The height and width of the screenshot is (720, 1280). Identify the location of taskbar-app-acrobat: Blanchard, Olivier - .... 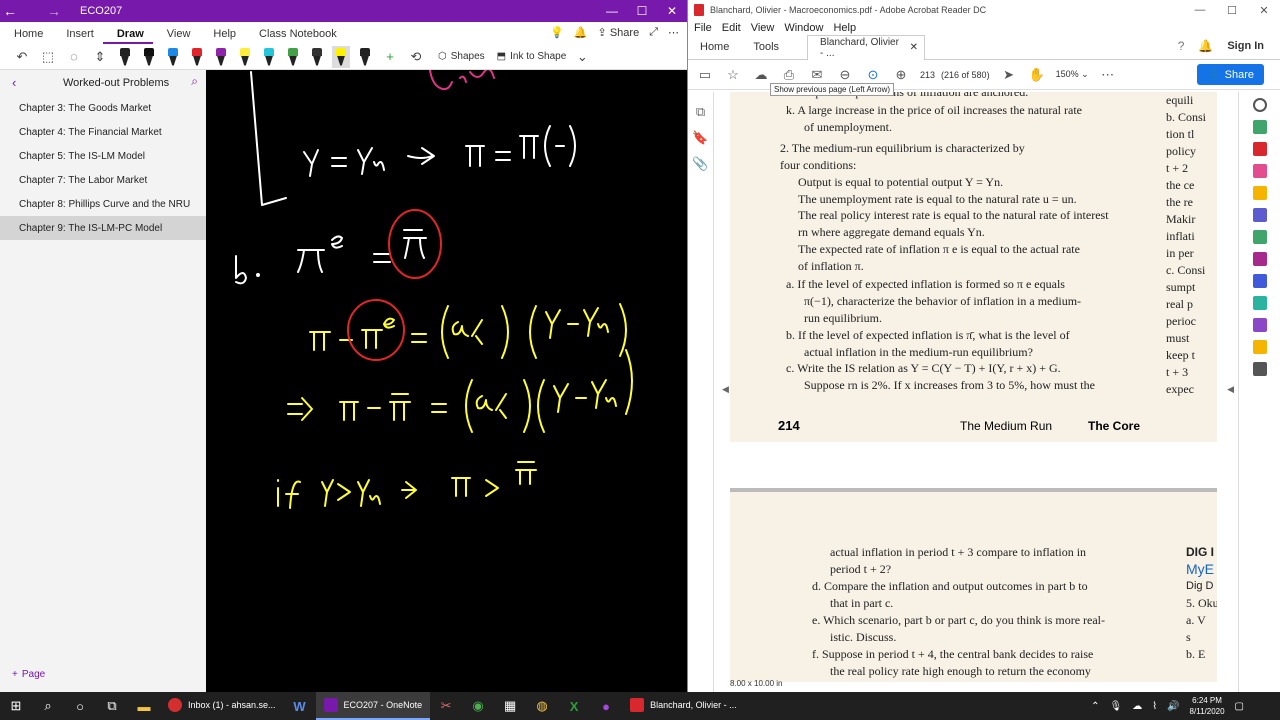
(683, 706).